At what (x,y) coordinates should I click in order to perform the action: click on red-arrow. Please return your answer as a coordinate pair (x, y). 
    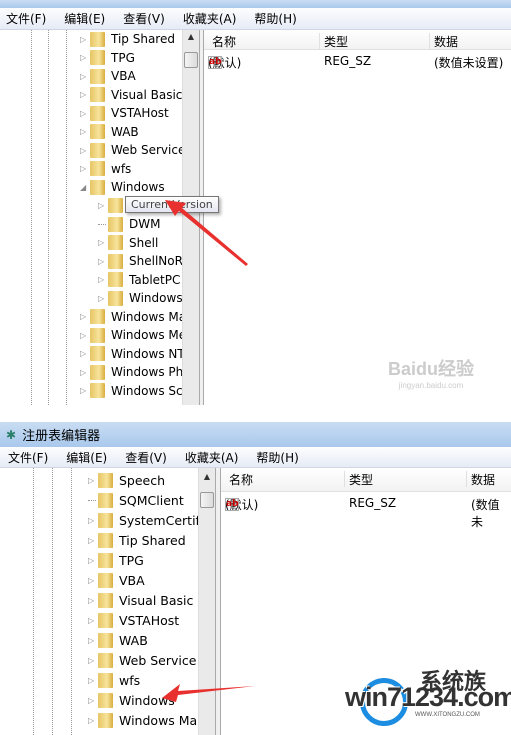
    Looking at the image, I should click on (206, 233).